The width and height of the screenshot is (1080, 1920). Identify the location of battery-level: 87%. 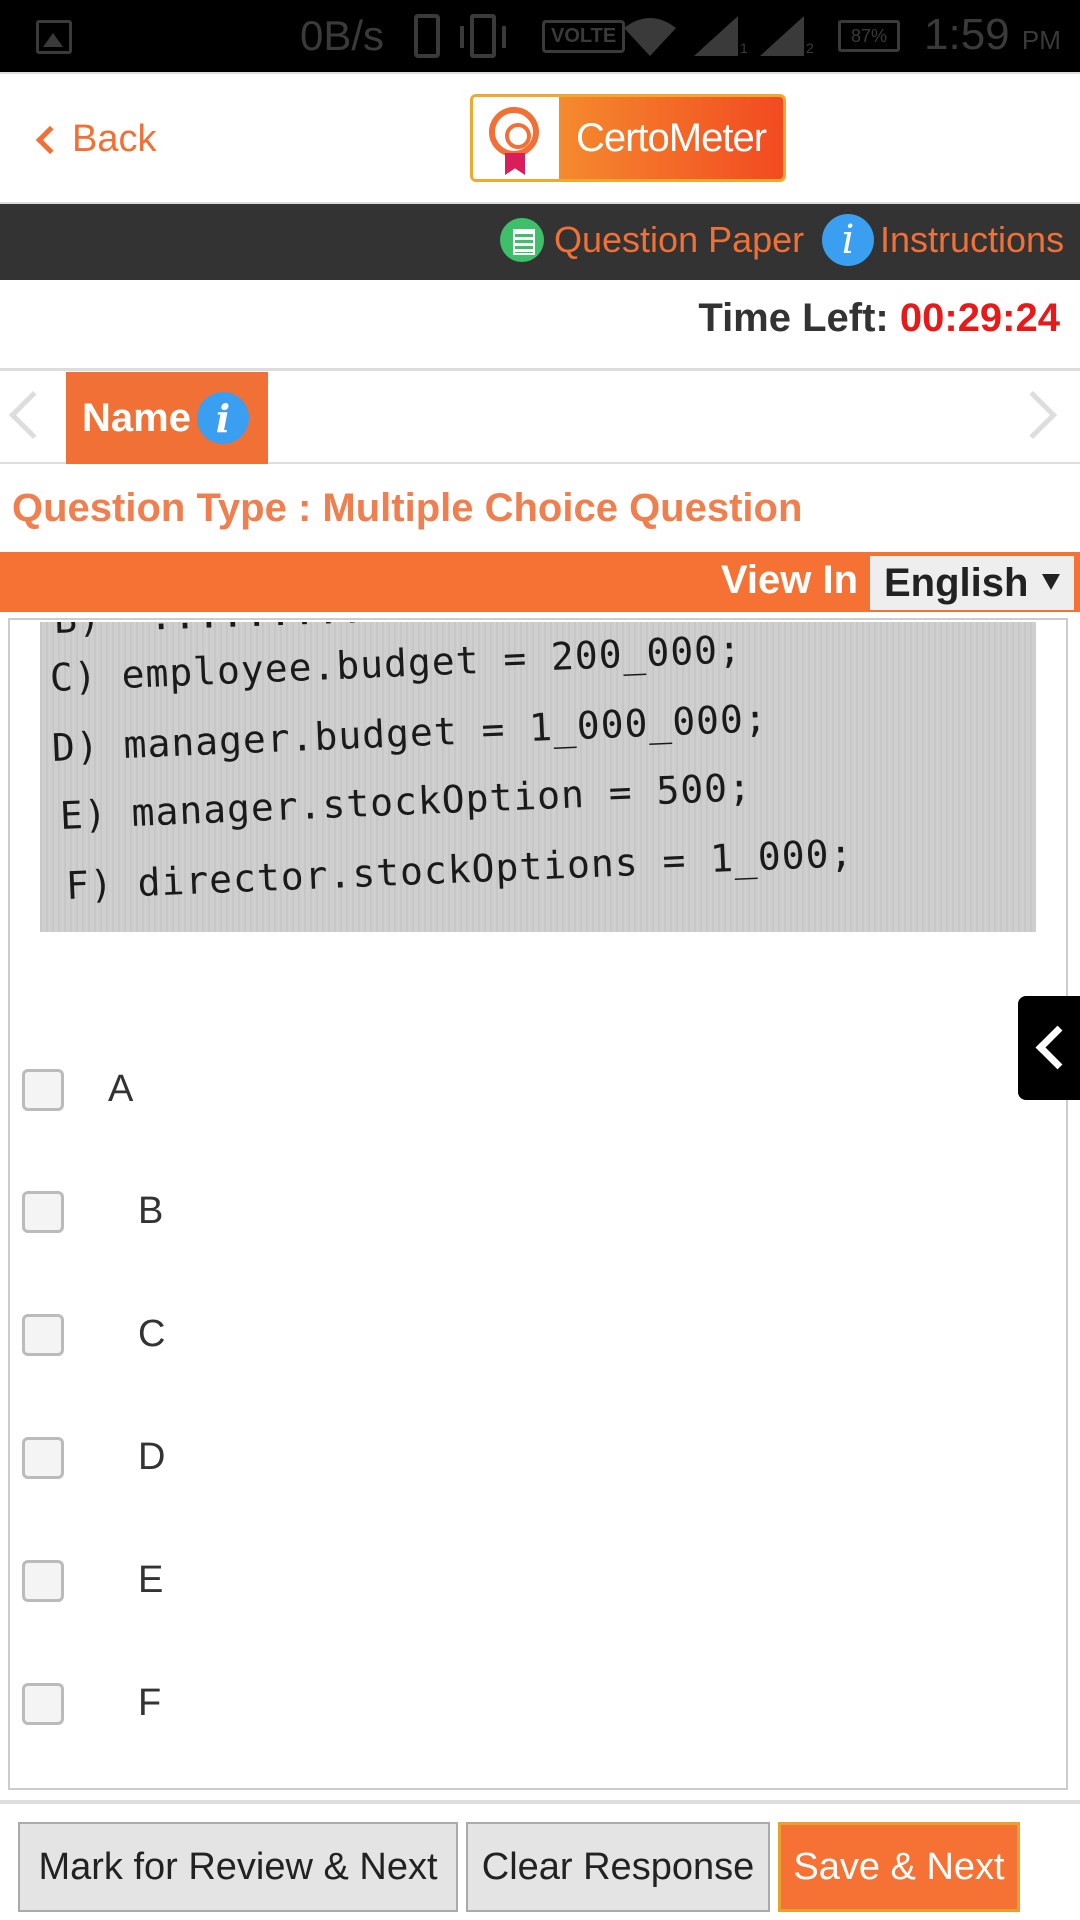
(869, 36).